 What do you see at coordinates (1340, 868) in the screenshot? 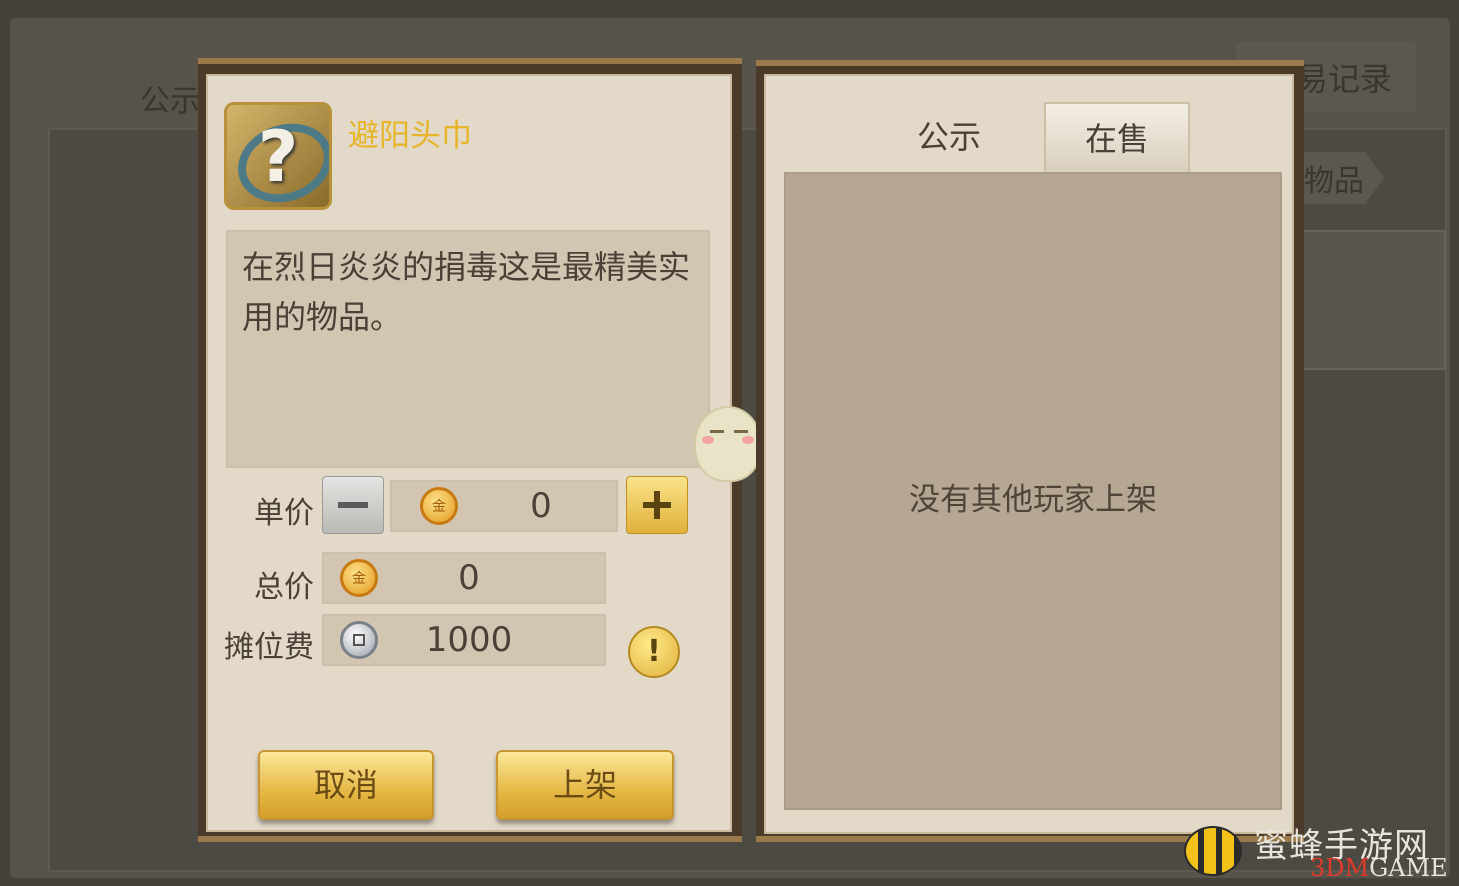
I see `watermark-en-prefix: 3DM` at bounding box center [1340, 868].